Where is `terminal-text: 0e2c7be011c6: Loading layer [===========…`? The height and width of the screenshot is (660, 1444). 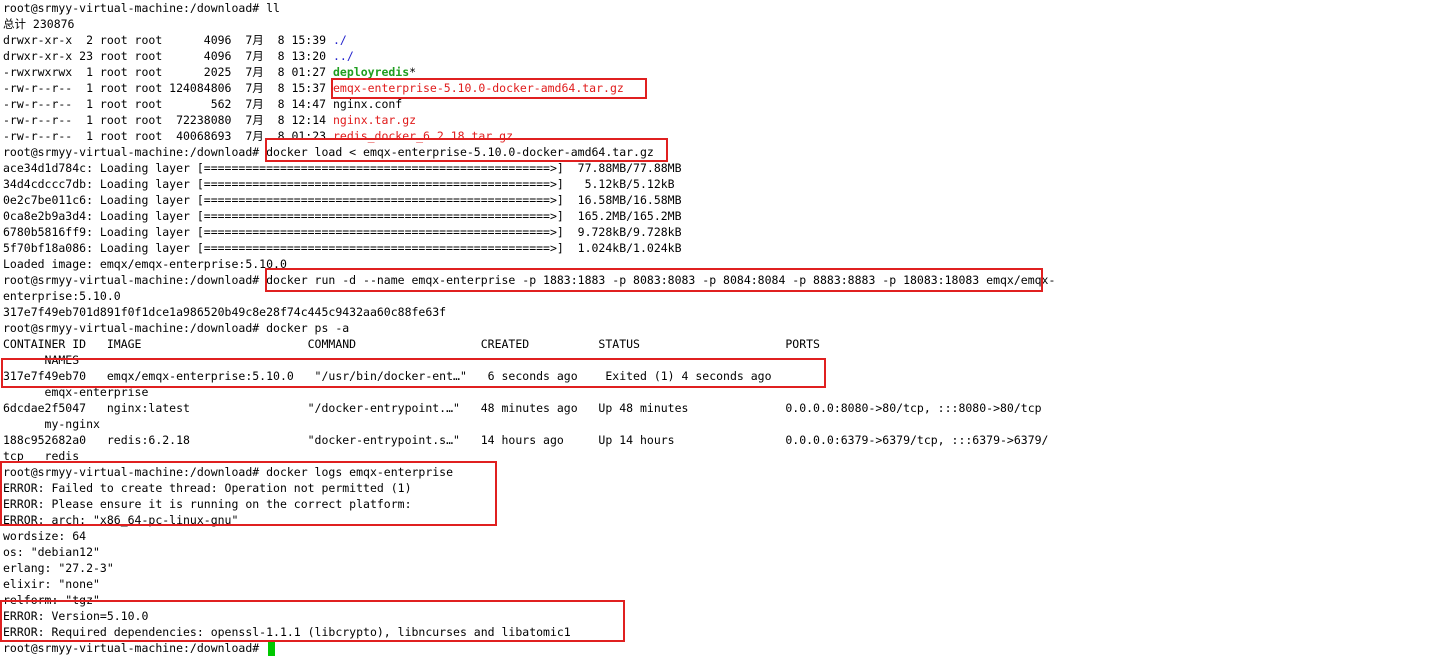
terminal-text: 0e2c7be011c6: Loading layer [===========… is located at coordinates (342, 200).